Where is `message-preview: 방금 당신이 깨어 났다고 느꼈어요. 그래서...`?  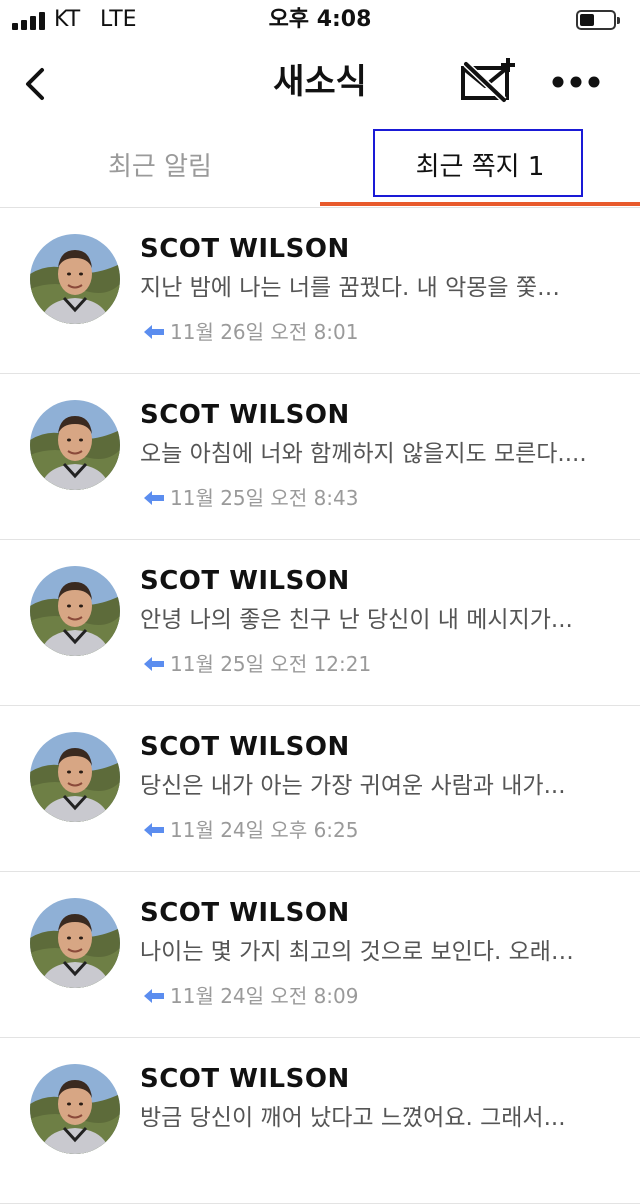
message-preview: 방금 당신이 깨어 났다고 느꼈어요. 그래서... is located at coordinates (353, 1118).